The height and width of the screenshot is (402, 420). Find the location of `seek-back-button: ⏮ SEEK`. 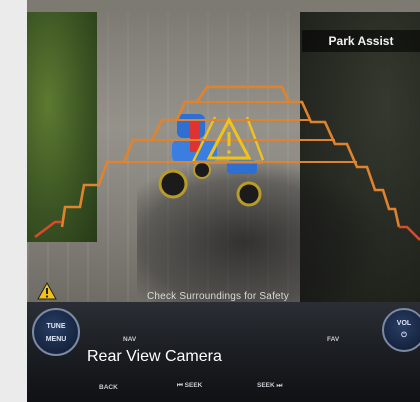

seek-back-button: ⏮ SEEK is located at coordinates (189, 386).